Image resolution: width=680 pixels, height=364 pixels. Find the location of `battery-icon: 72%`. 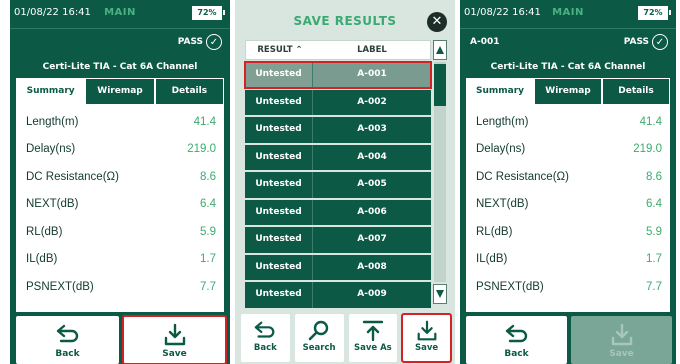

battery-icon: 72% is located at coordinates (208, 13).